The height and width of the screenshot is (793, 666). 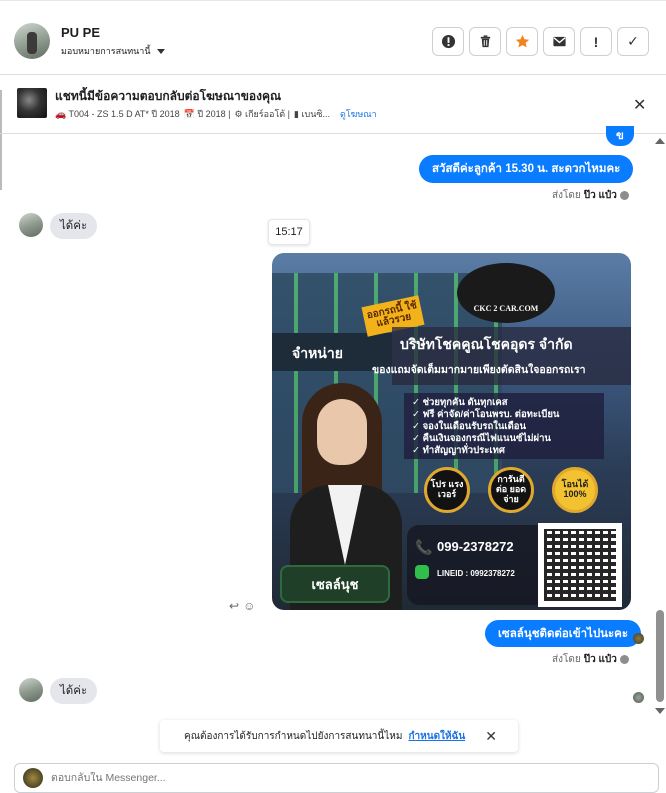 I want to click on checklist-item: ✓ จองในเดือนรับรถในเดือน, so click(x=469, y=426).